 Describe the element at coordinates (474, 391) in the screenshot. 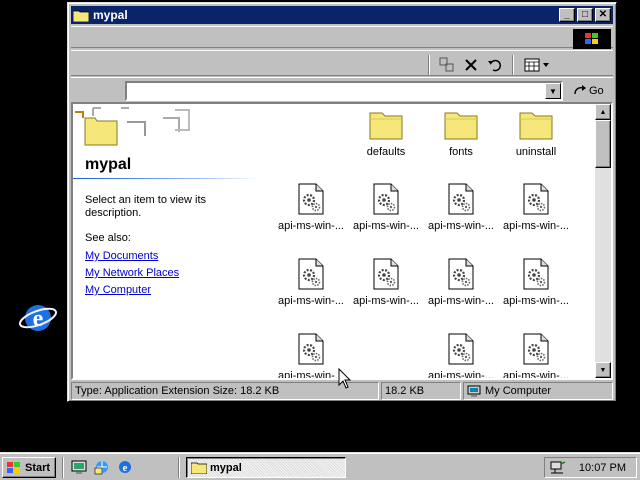

I see `my-computer-icon` at that location.